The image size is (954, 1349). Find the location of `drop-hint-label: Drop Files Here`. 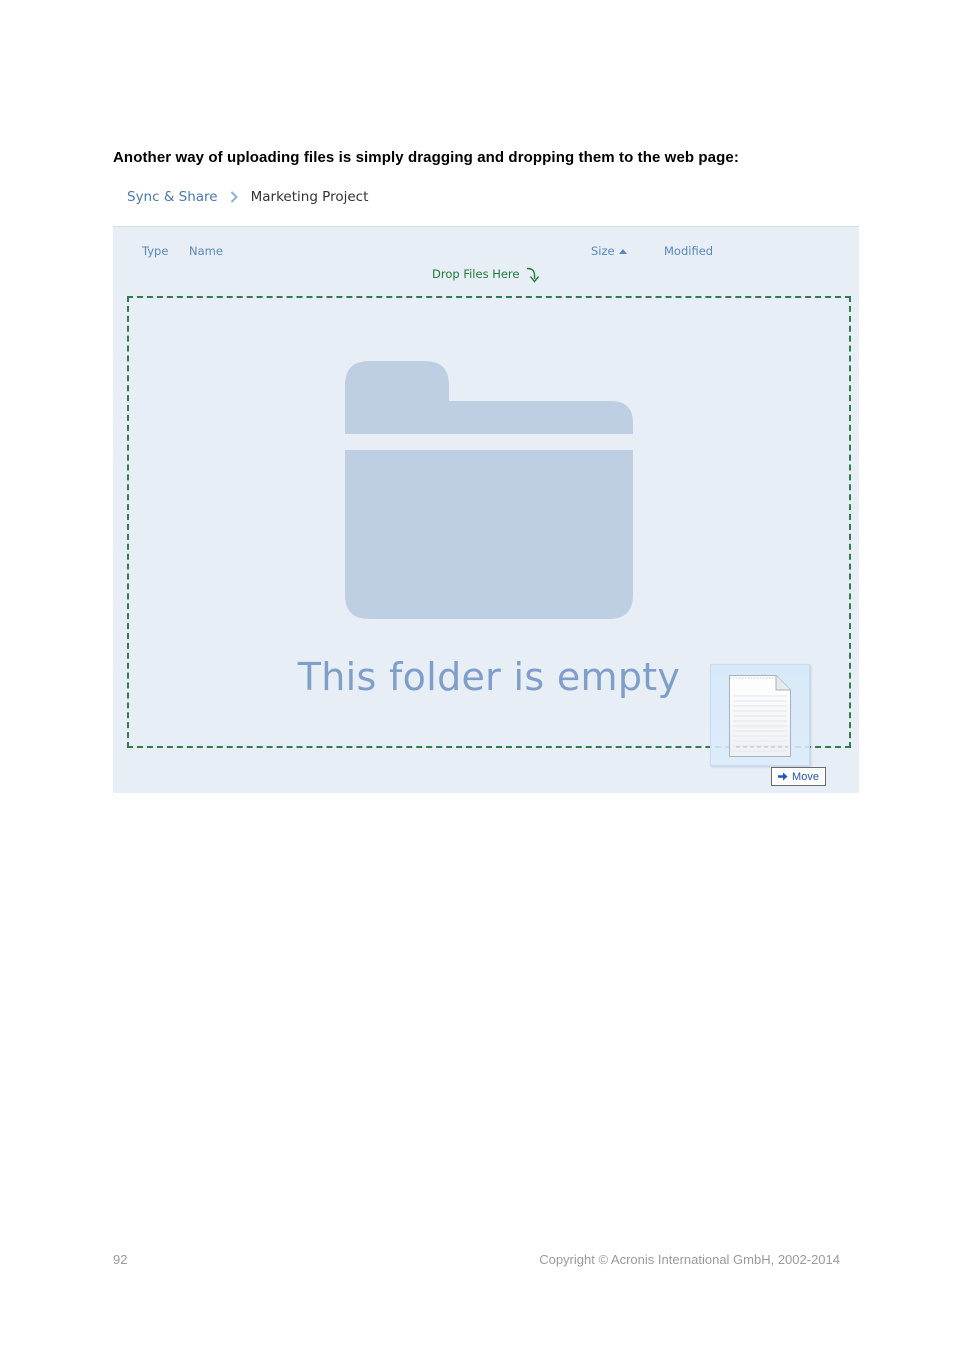

drop-hint-label: Drop Files Here is located at coordinates (476, 274).